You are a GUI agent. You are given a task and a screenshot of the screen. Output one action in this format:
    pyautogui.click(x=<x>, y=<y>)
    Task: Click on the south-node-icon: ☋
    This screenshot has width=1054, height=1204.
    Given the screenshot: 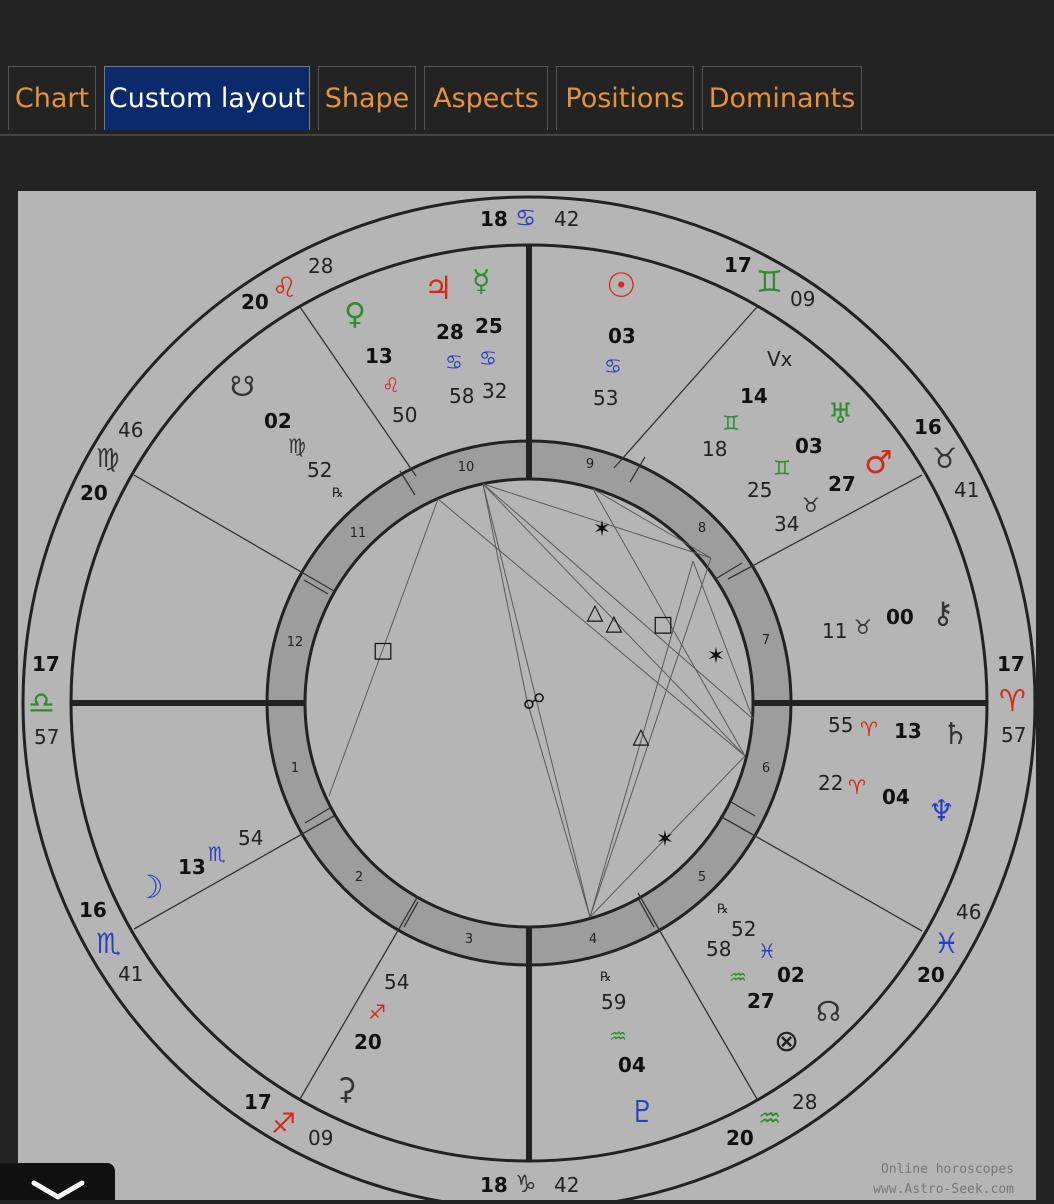 What is the action you would take?
    pyautogui.click(x=242, y=386)
    